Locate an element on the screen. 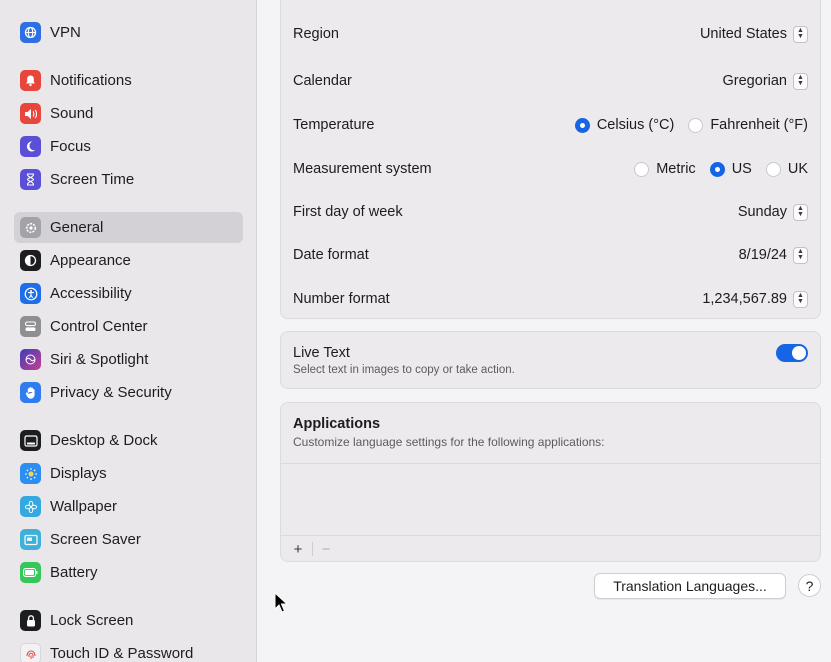 The width and height of the screenshot is (831, 662). hourglass-icon is located at coordinates (30, 179).